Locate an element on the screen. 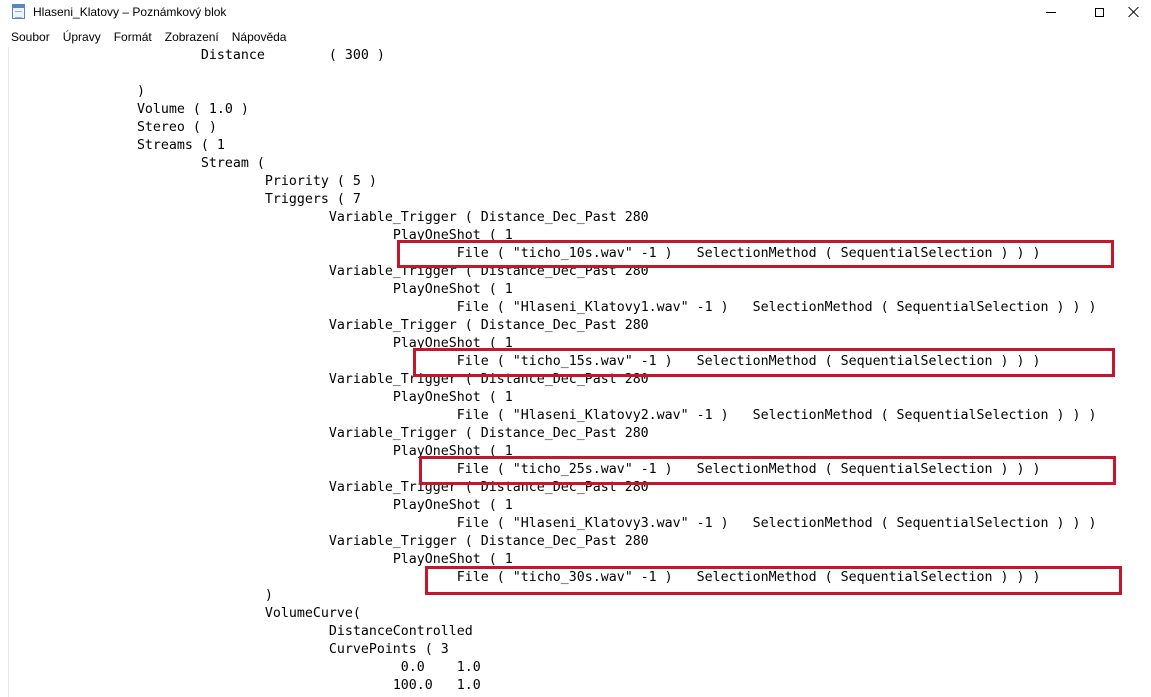 The image size is (1151, 697). editor-line: Priority ( 5 ) is located at coordinates (193, 181).